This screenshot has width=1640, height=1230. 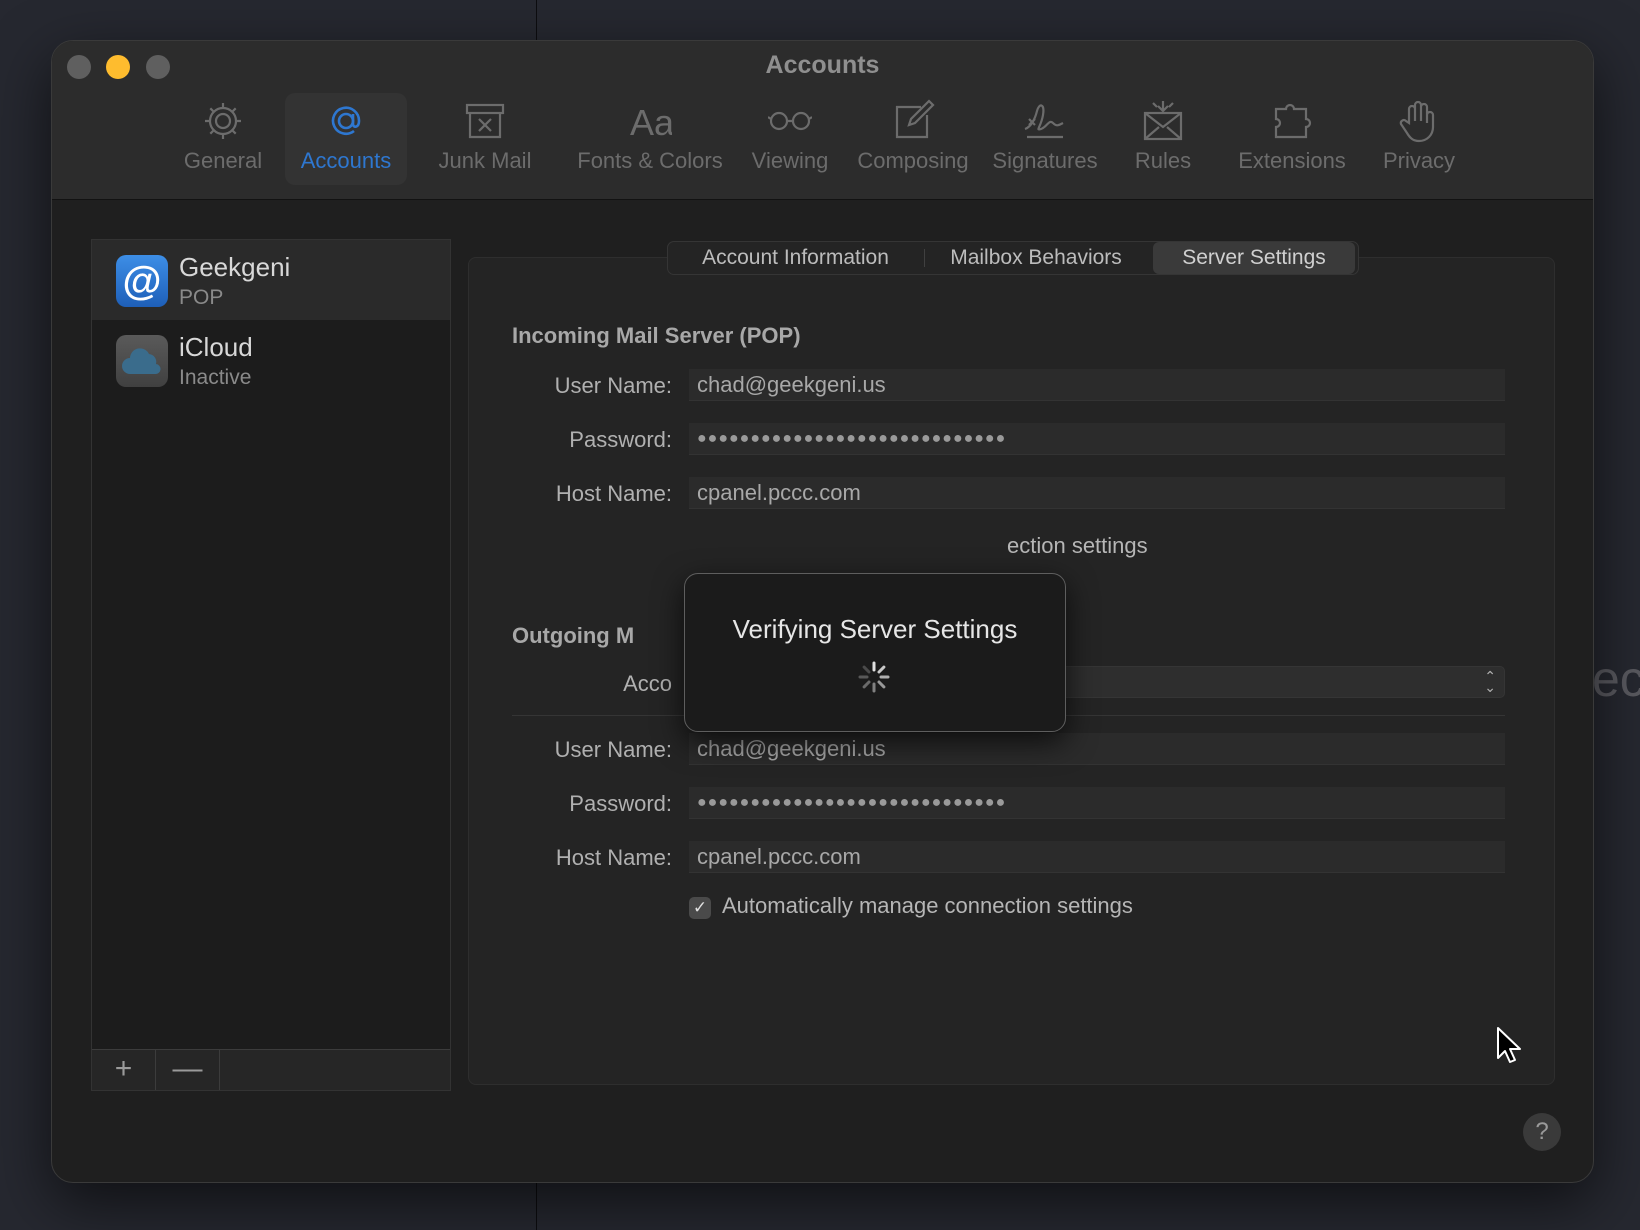 What do you see at coordinates (271, 1069) in the screenshot?
I see `sidebar-bottom-bar: + —` at bounding box center [271, 1069].